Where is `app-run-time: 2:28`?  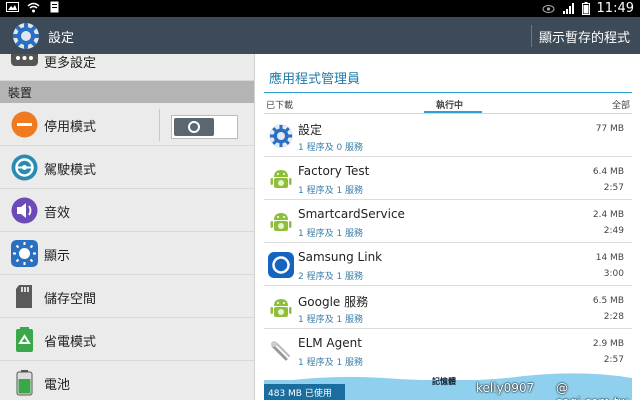
app-run-time: 2:28 is located at coordinates (613, 317).